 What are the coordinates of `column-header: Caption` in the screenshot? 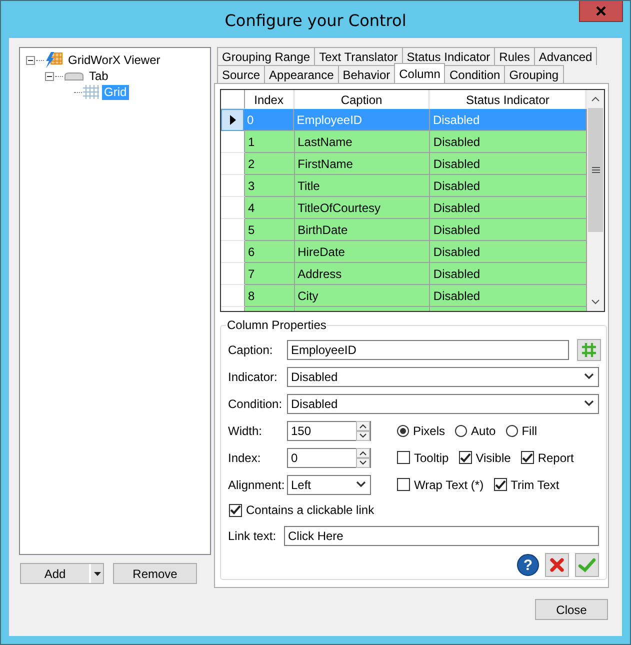 It's located at (362, 99).